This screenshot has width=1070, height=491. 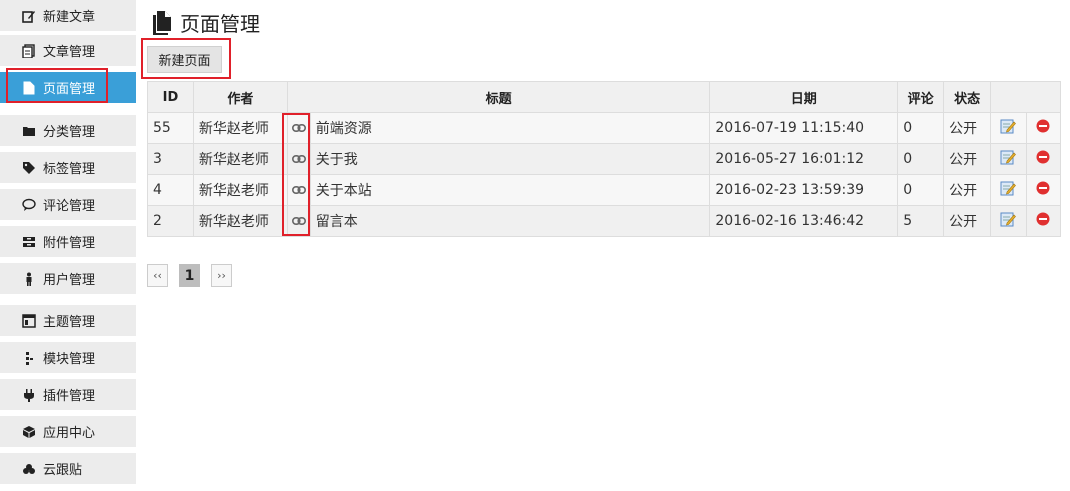 I want to click on cell-comments: 5, so click(x=921, y=221).